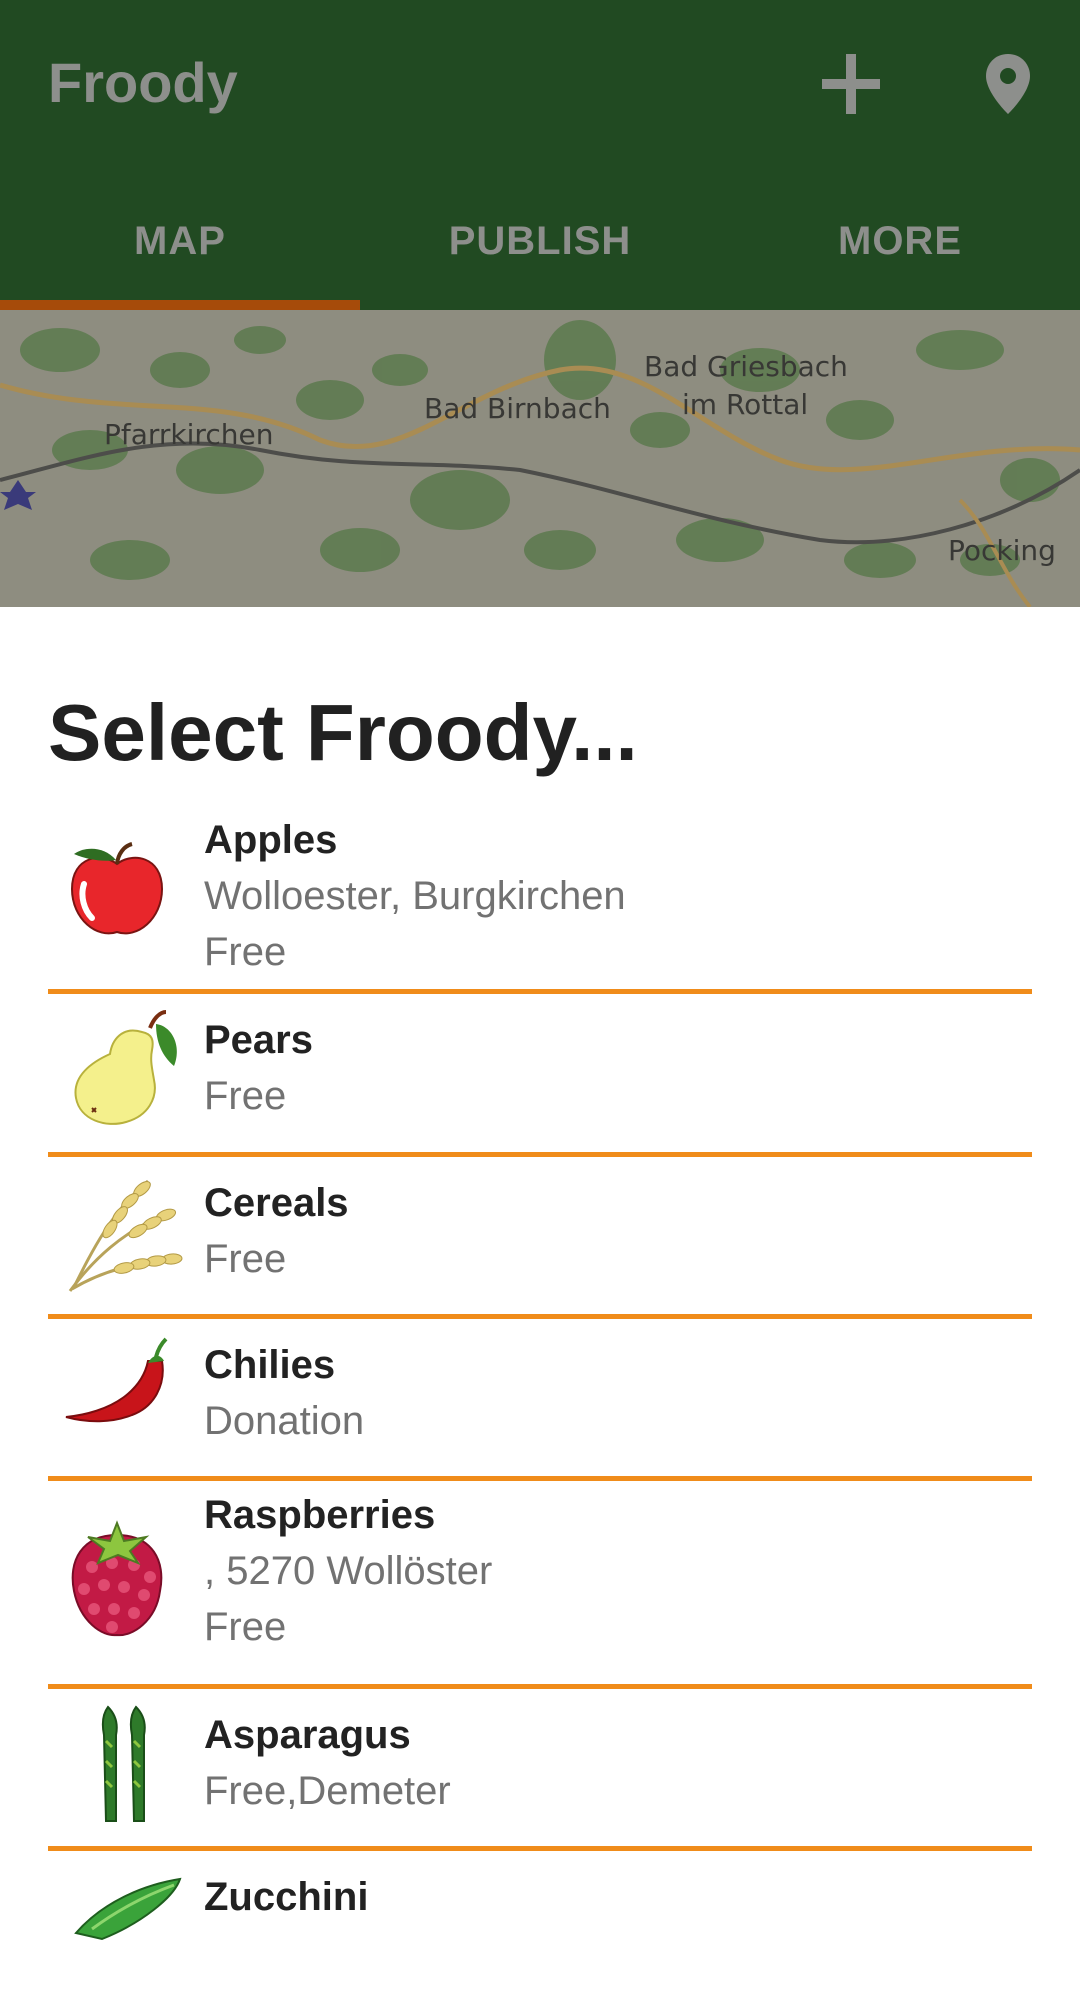  What do you see at coordinates (124, 1235) in the screenshot?
I see `wheat-icon` at bounding box center [124, 1235].